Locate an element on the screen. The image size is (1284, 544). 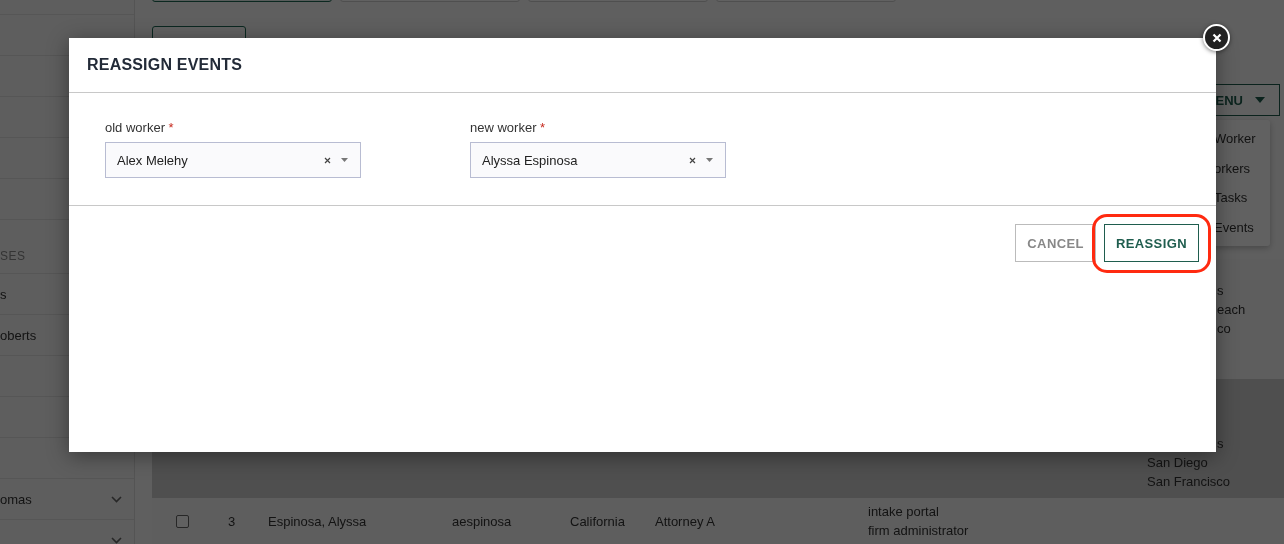
close-button is located at coordinates (1216, 37).